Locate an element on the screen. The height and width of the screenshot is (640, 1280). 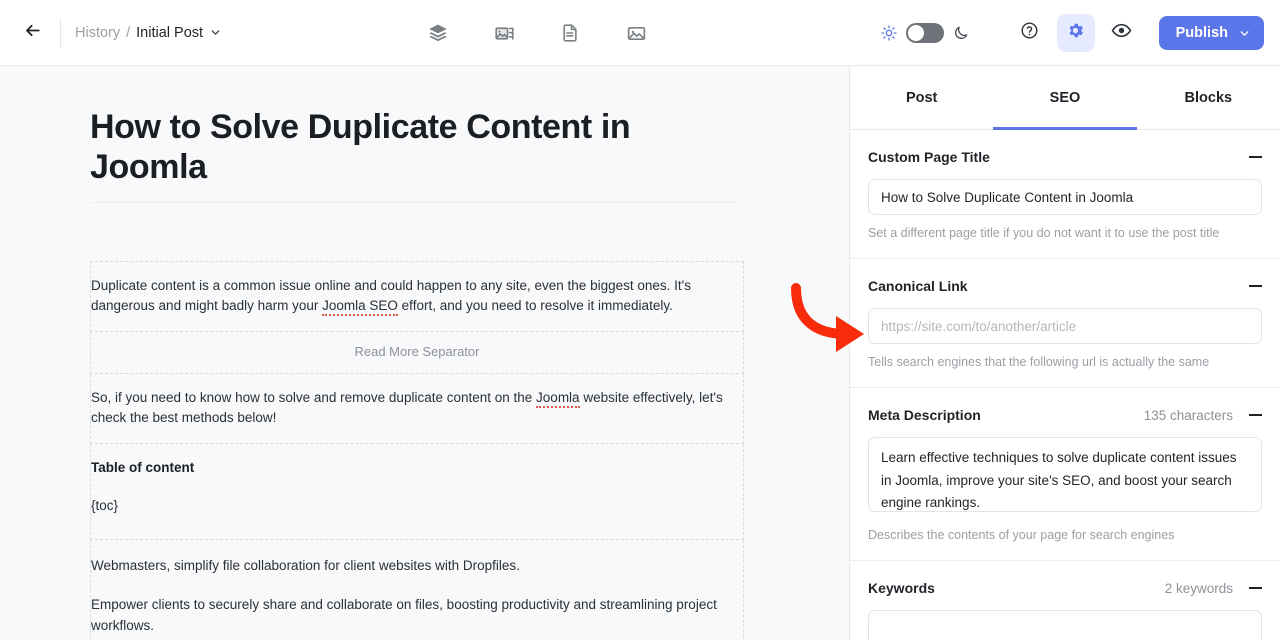
tab-post: Post is located at coordinates (921, 97).